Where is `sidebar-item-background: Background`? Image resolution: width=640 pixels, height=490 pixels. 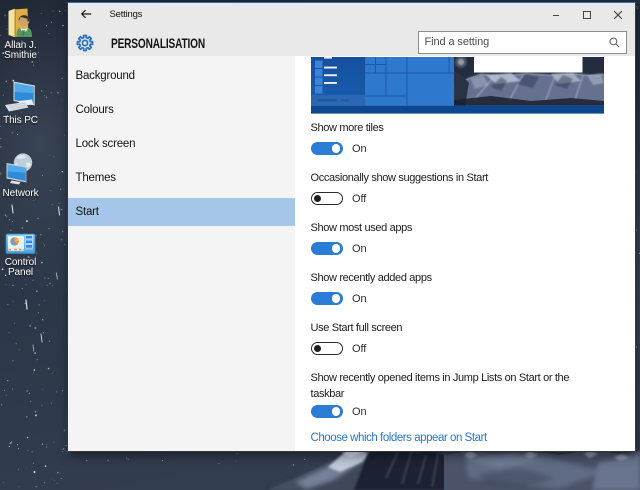 sidebar-item-background: Background is located at coordinates (181, 76).